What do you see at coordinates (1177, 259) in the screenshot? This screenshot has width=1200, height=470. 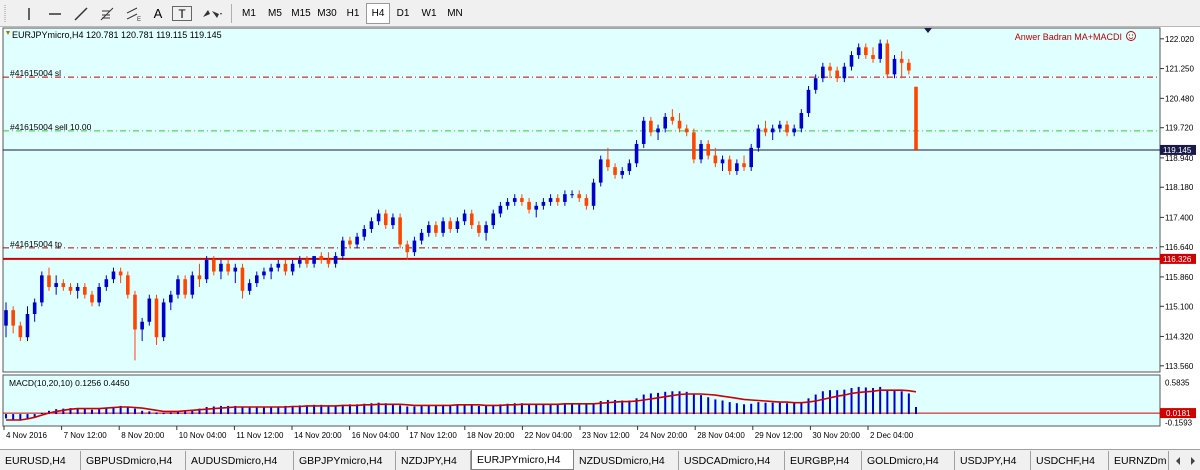 I see `support-price-tag-text: 116.326` at bounding box center [1177, 259].